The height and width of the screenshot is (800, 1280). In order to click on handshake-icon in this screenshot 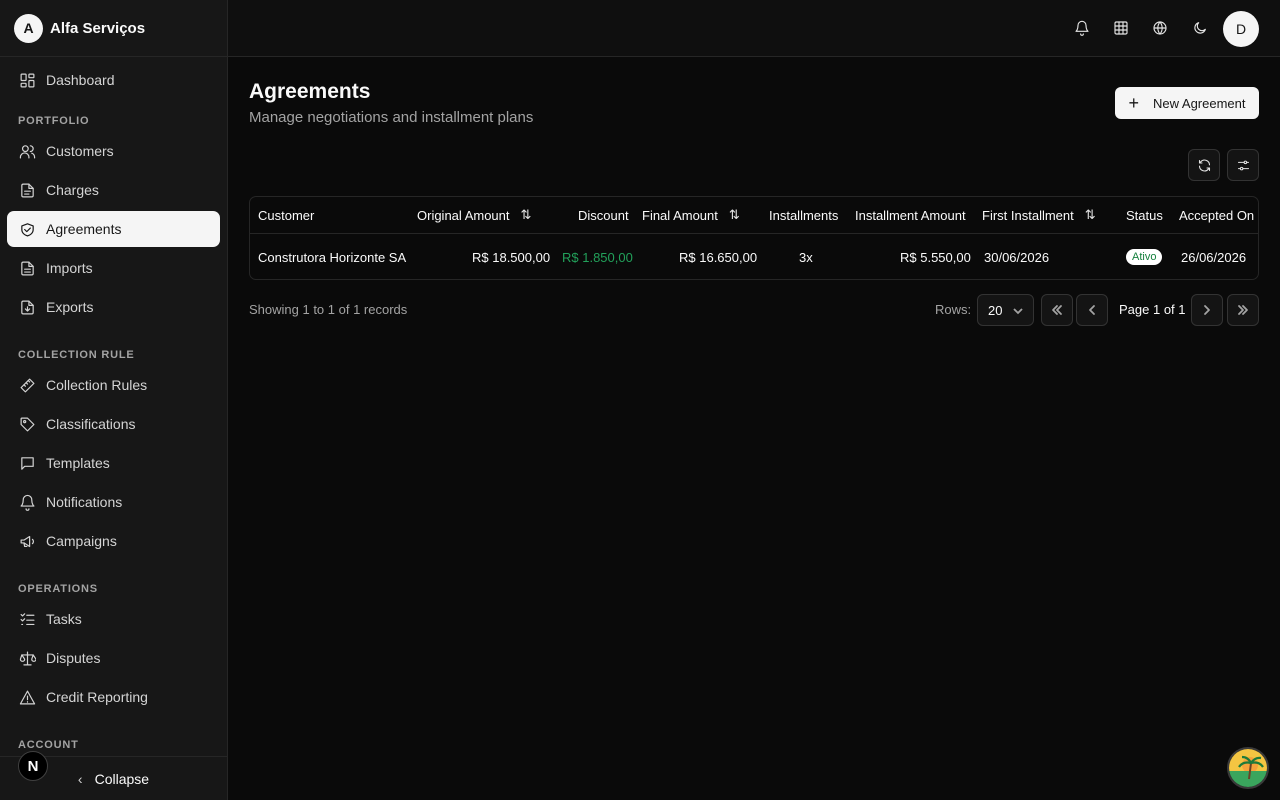, I will do `click(27, 229)`.